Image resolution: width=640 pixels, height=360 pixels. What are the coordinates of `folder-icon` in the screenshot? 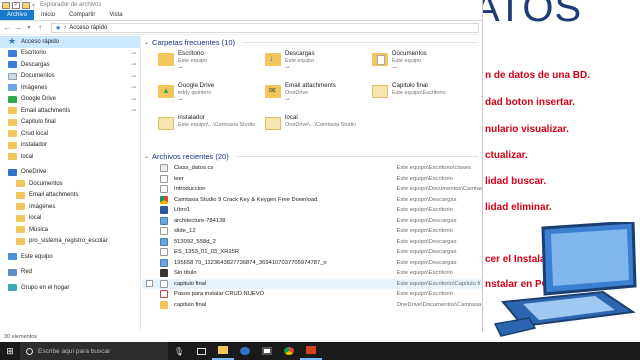 It's located at (20, 184).